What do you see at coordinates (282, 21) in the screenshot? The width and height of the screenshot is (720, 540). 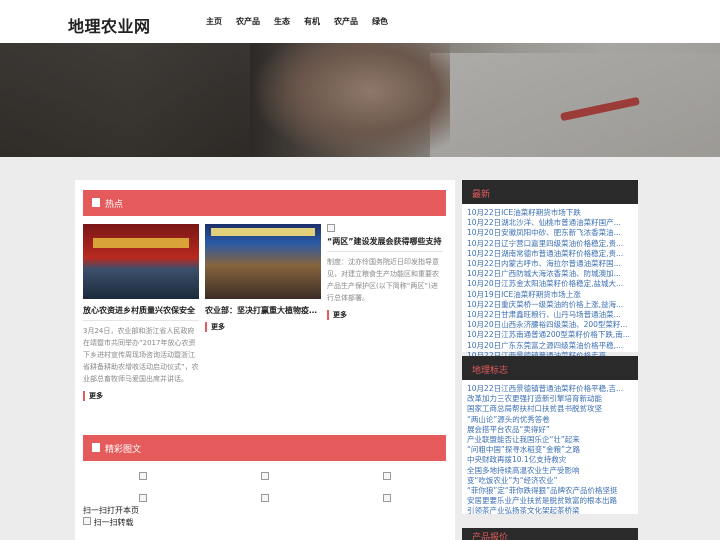 I see `nav-item-ecology: 生态` at bounding box center [282, 21].